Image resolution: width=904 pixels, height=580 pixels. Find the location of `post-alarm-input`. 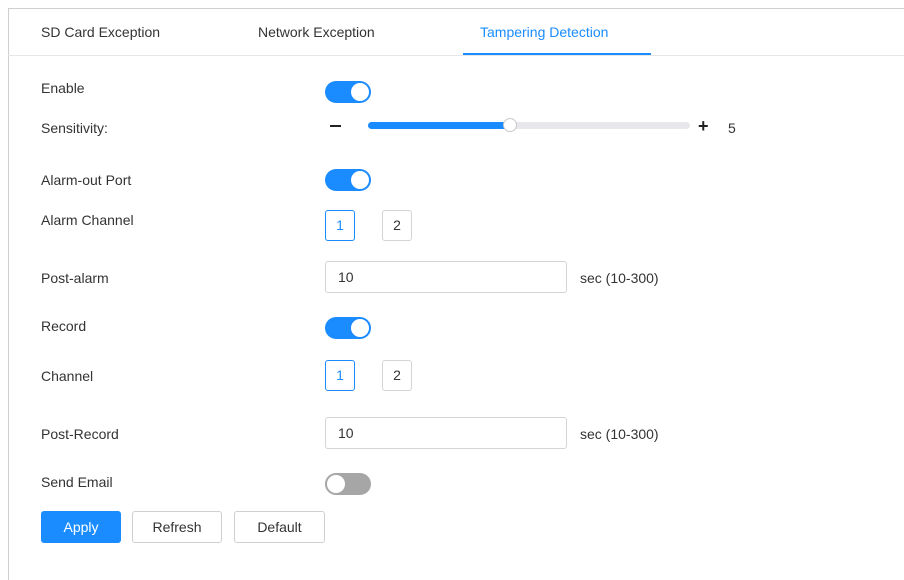

post-alarm-input is located at coordinates (446, 277).